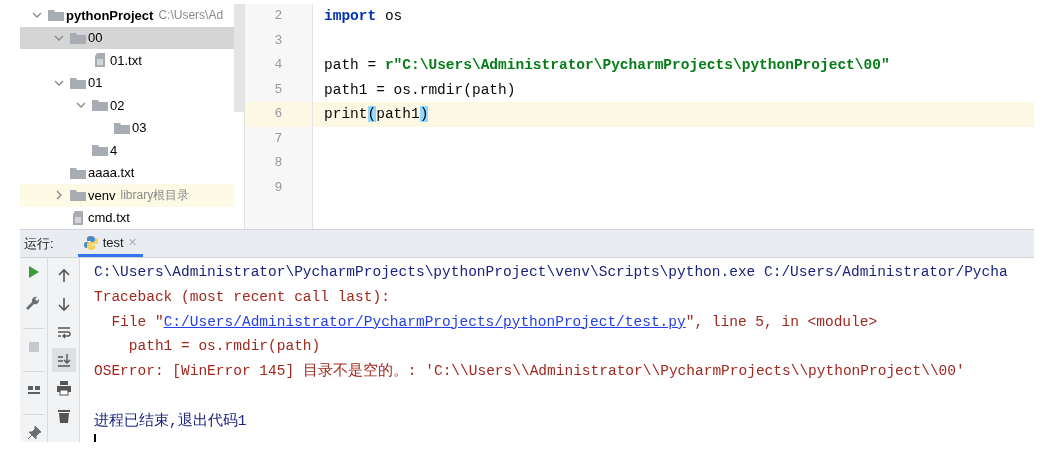 The width and height of the screenshot is (1050, 459). I want to click on line-number: 2, so click(278, 16).